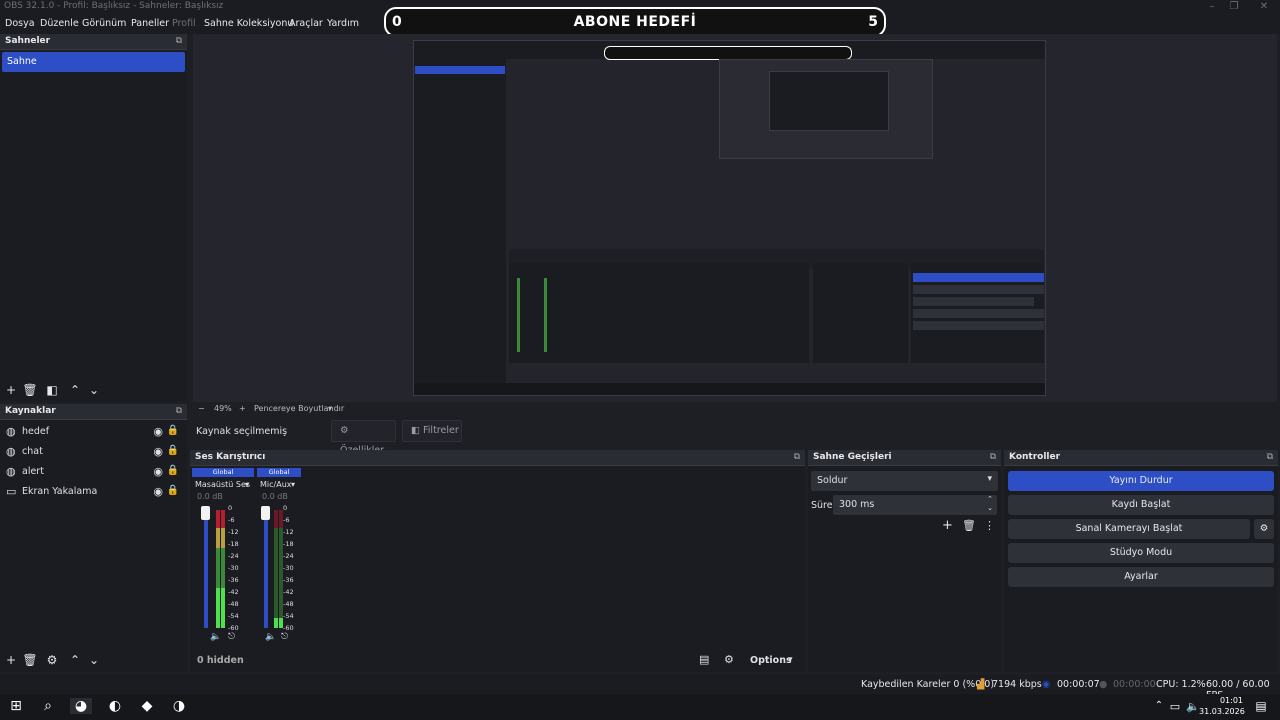 Image resolution: width=1280 pixels, height=720 pixels. I want to click on source-item: ◍ hedef ◉ 🔒, so click(93, 432).